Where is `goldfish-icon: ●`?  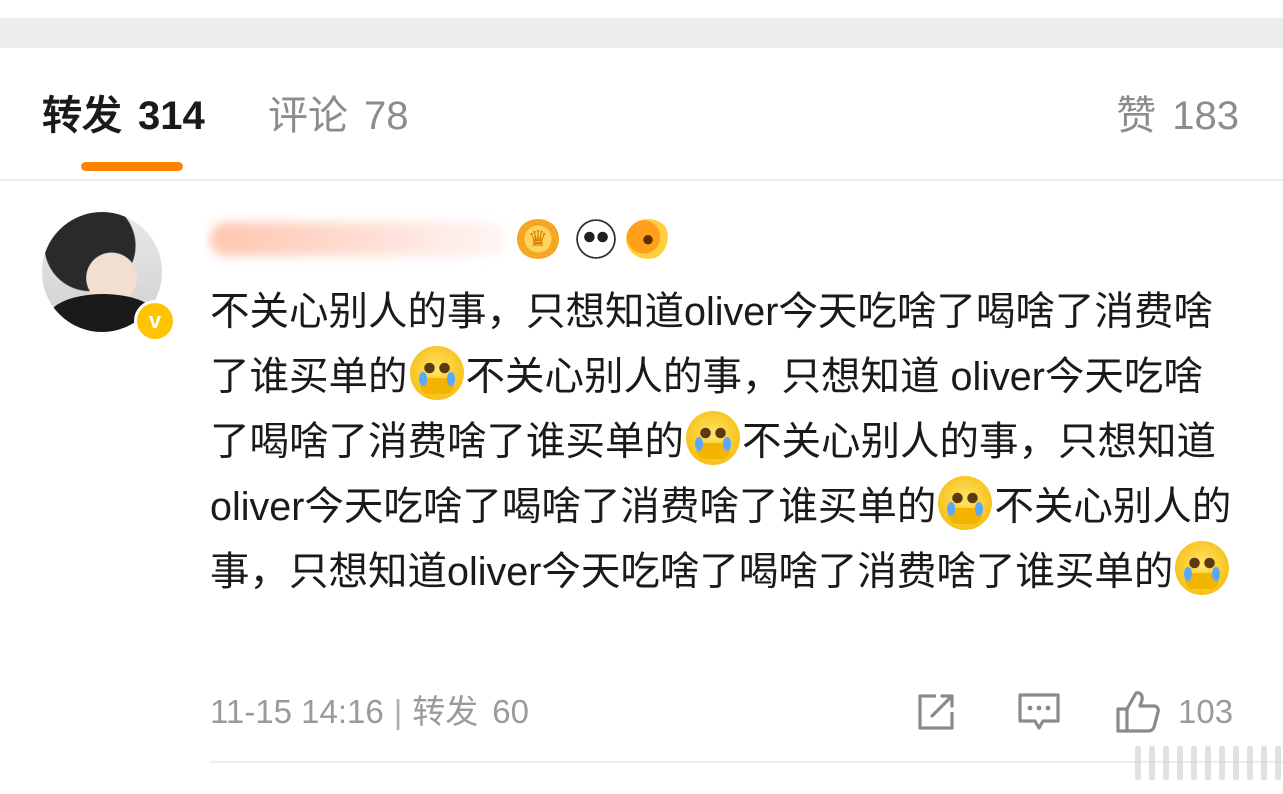
goldfish-icon: ● is located at coordinates (648, 239).